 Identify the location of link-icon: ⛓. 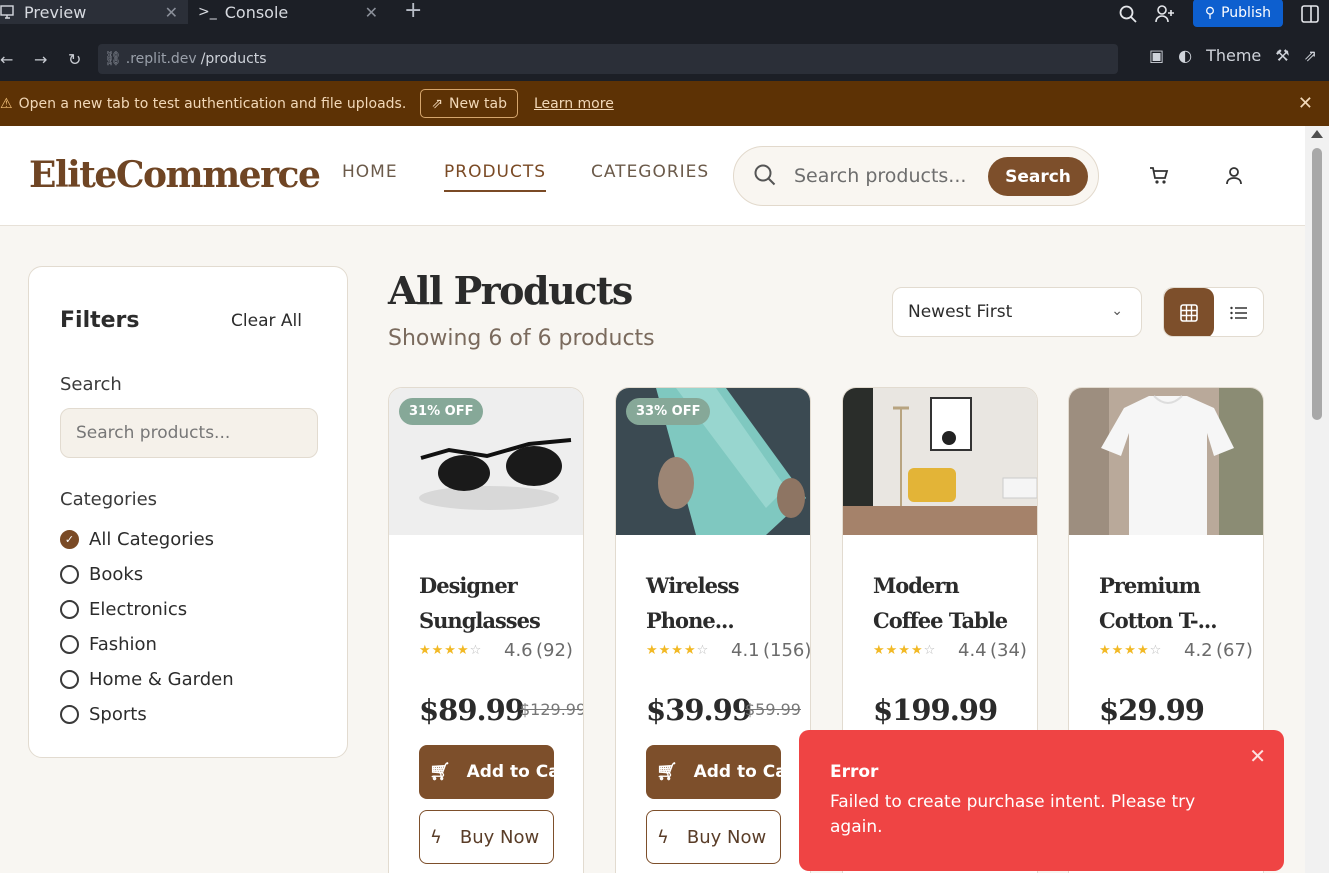
(113, 59).